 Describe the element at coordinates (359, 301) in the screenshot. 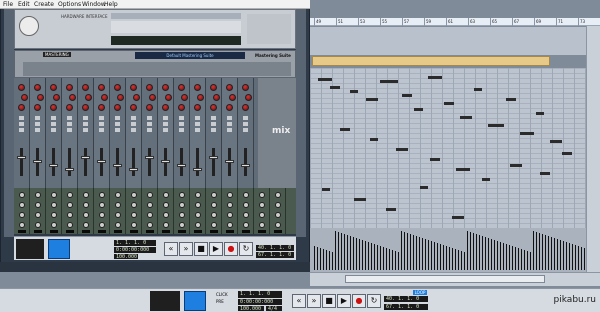

I see `record-button: ●` at that location.